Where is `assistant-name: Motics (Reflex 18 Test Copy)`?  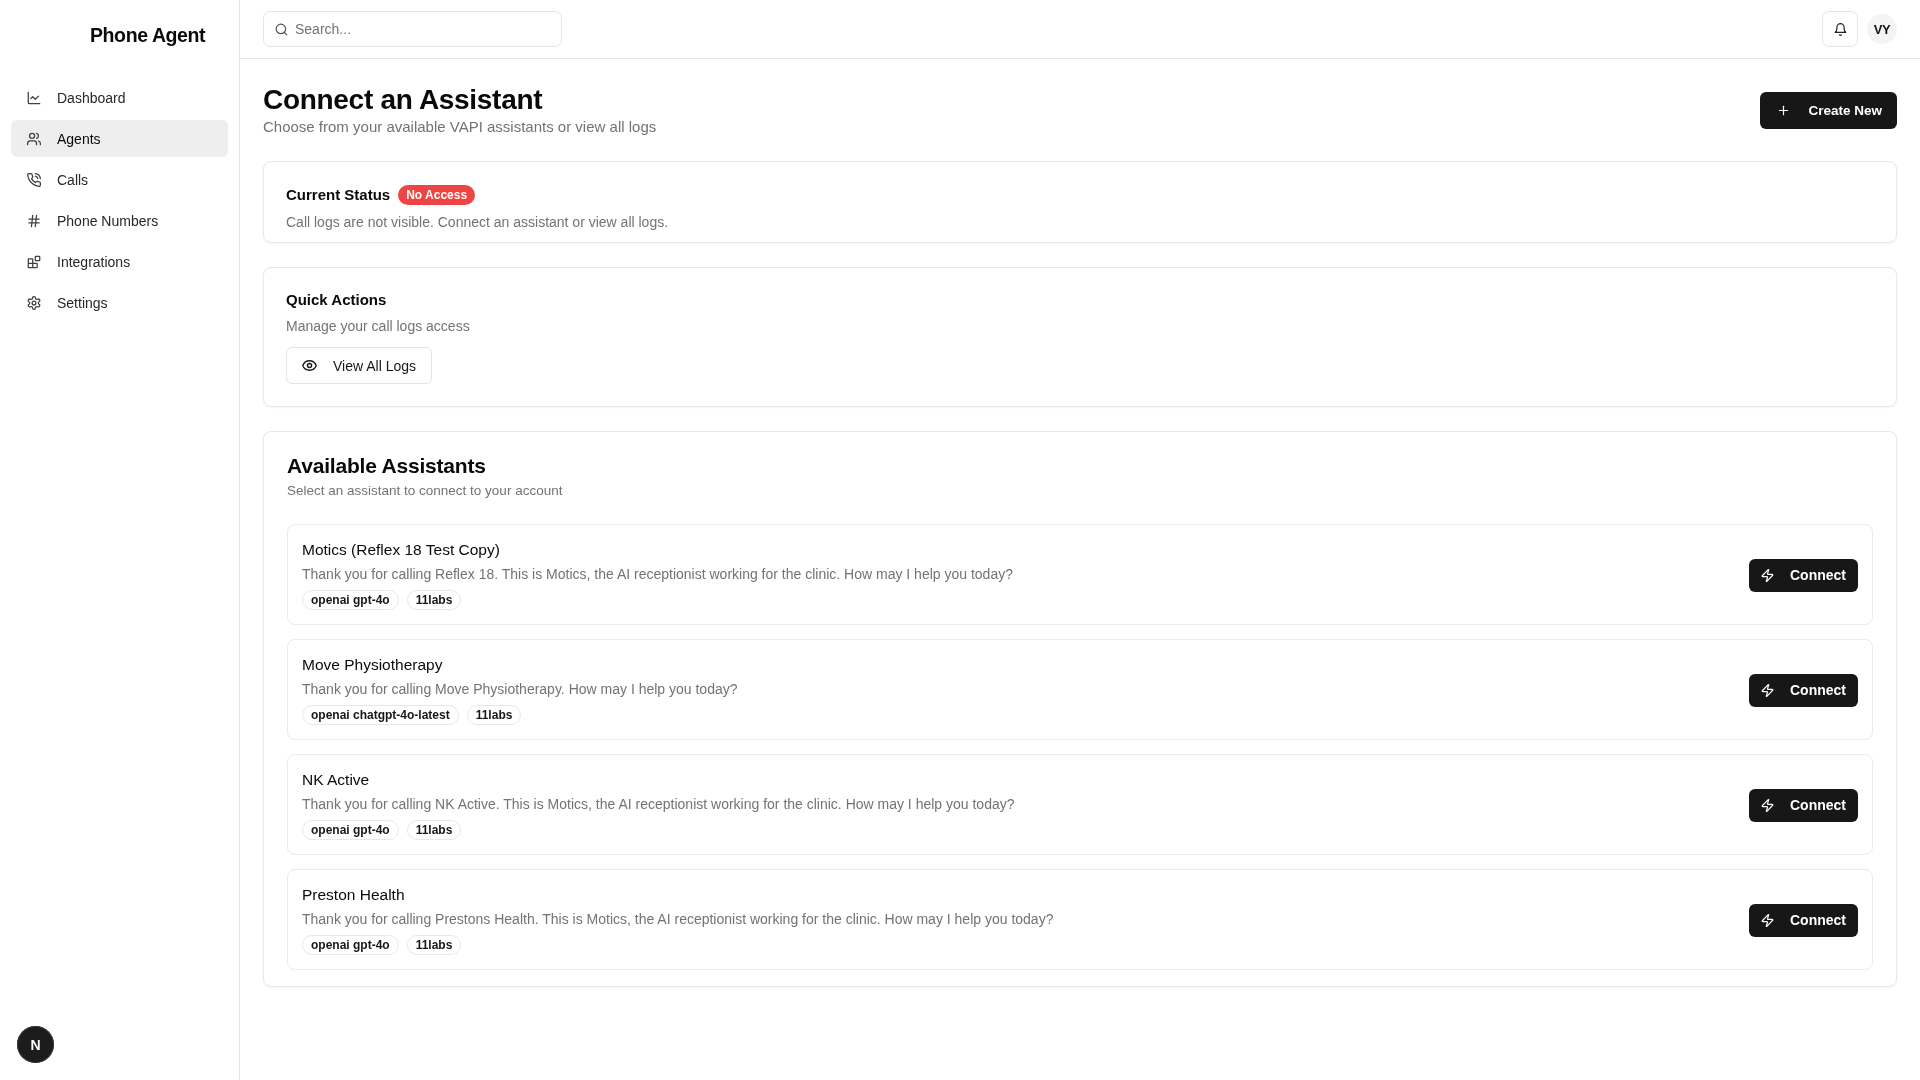
assistant-name: Motics (Reflex 18 Test Copy) is located at coordinates (401, 550).